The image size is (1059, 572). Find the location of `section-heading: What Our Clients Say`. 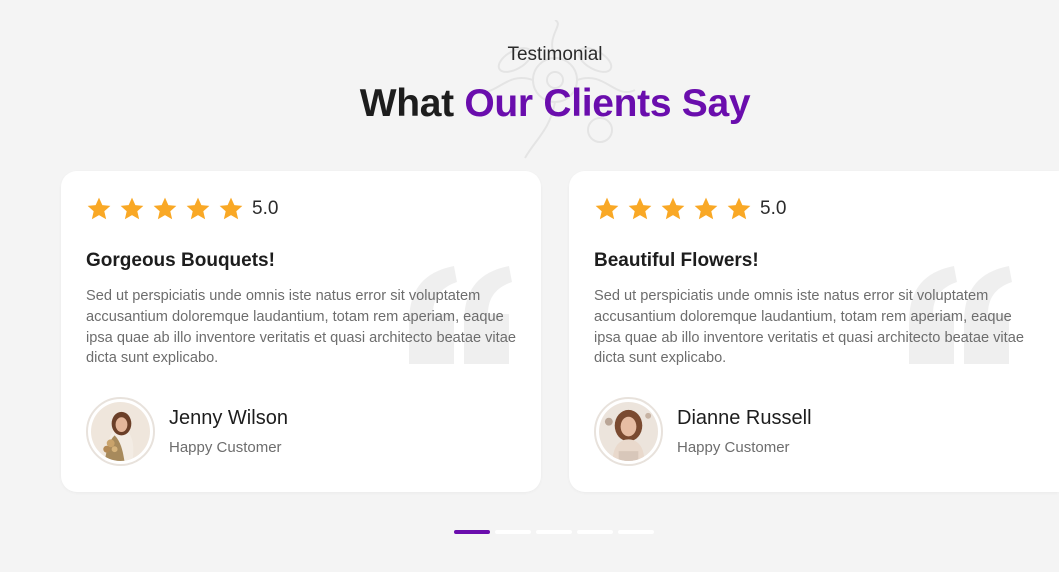

section-heading: What Our Clients Say is located at coordinates (529, 104).